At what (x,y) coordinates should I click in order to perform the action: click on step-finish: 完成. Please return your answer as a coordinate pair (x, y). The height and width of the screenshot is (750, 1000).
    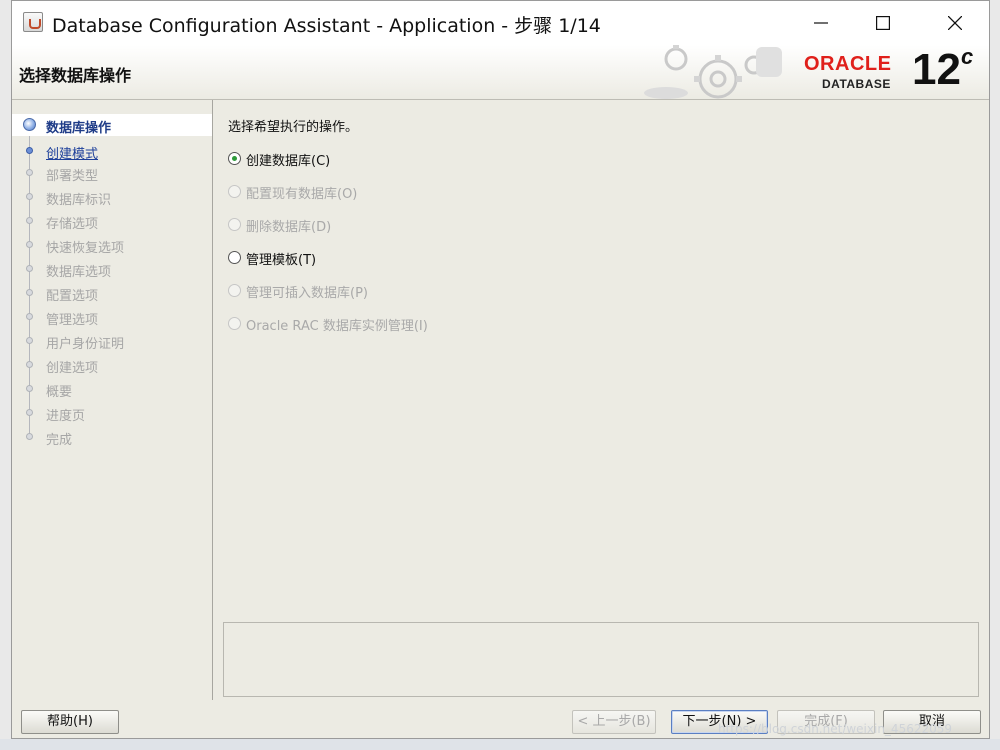
    Looking at the image, I should click on (112, 437).